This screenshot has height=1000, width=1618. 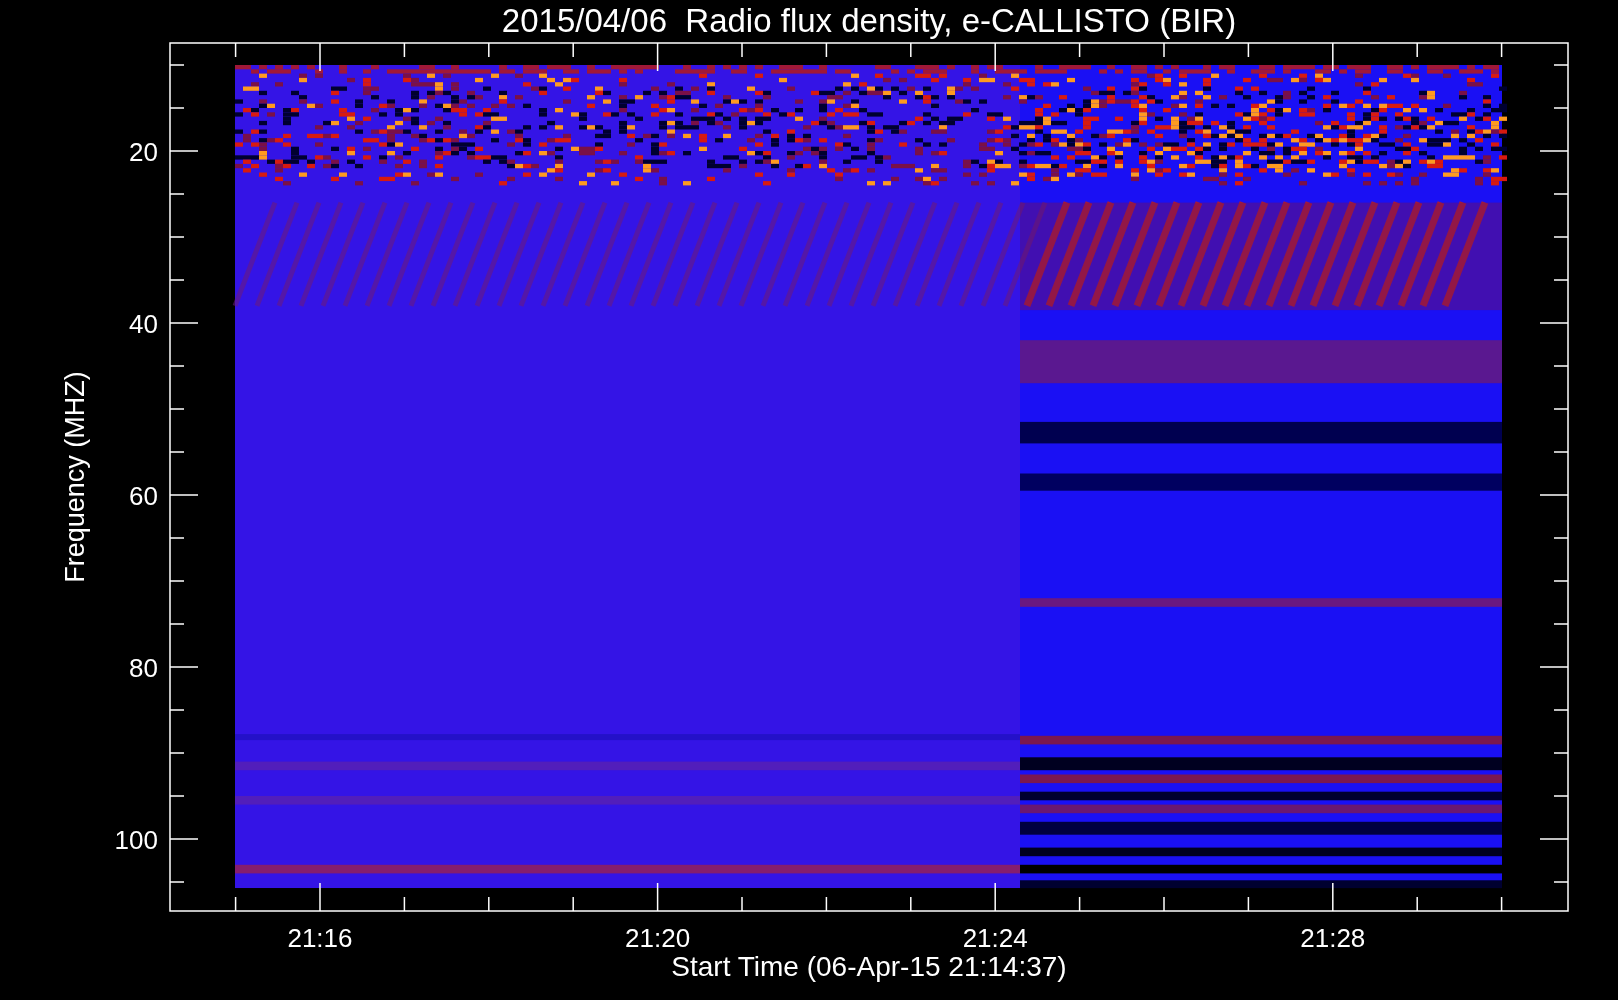 What do you see at coordinates (75, 477) in the screenshot?
I see `y-axis-title: Frequency (MHZ)` at bounding box center [75, 477].